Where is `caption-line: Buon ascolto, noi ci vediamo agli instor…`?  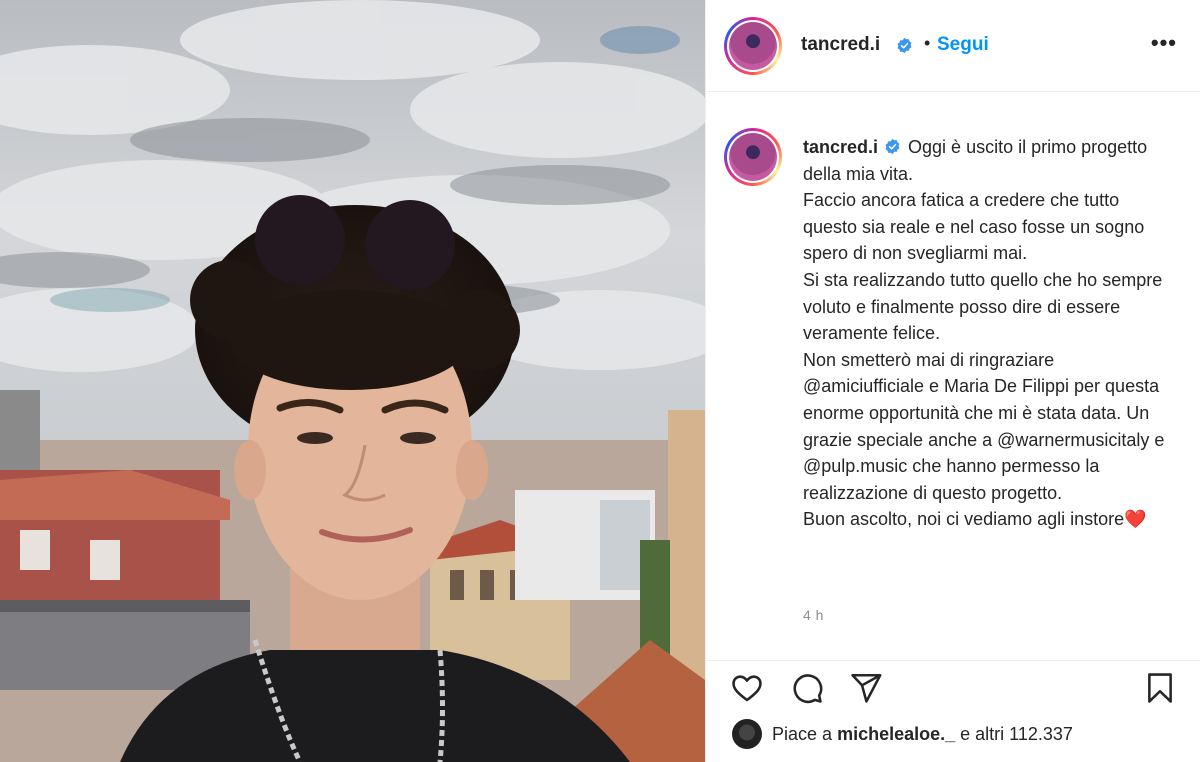 caption-line: Buon ascolto, noi ci vediamo agli instor… is located at coordinates (964, 519).